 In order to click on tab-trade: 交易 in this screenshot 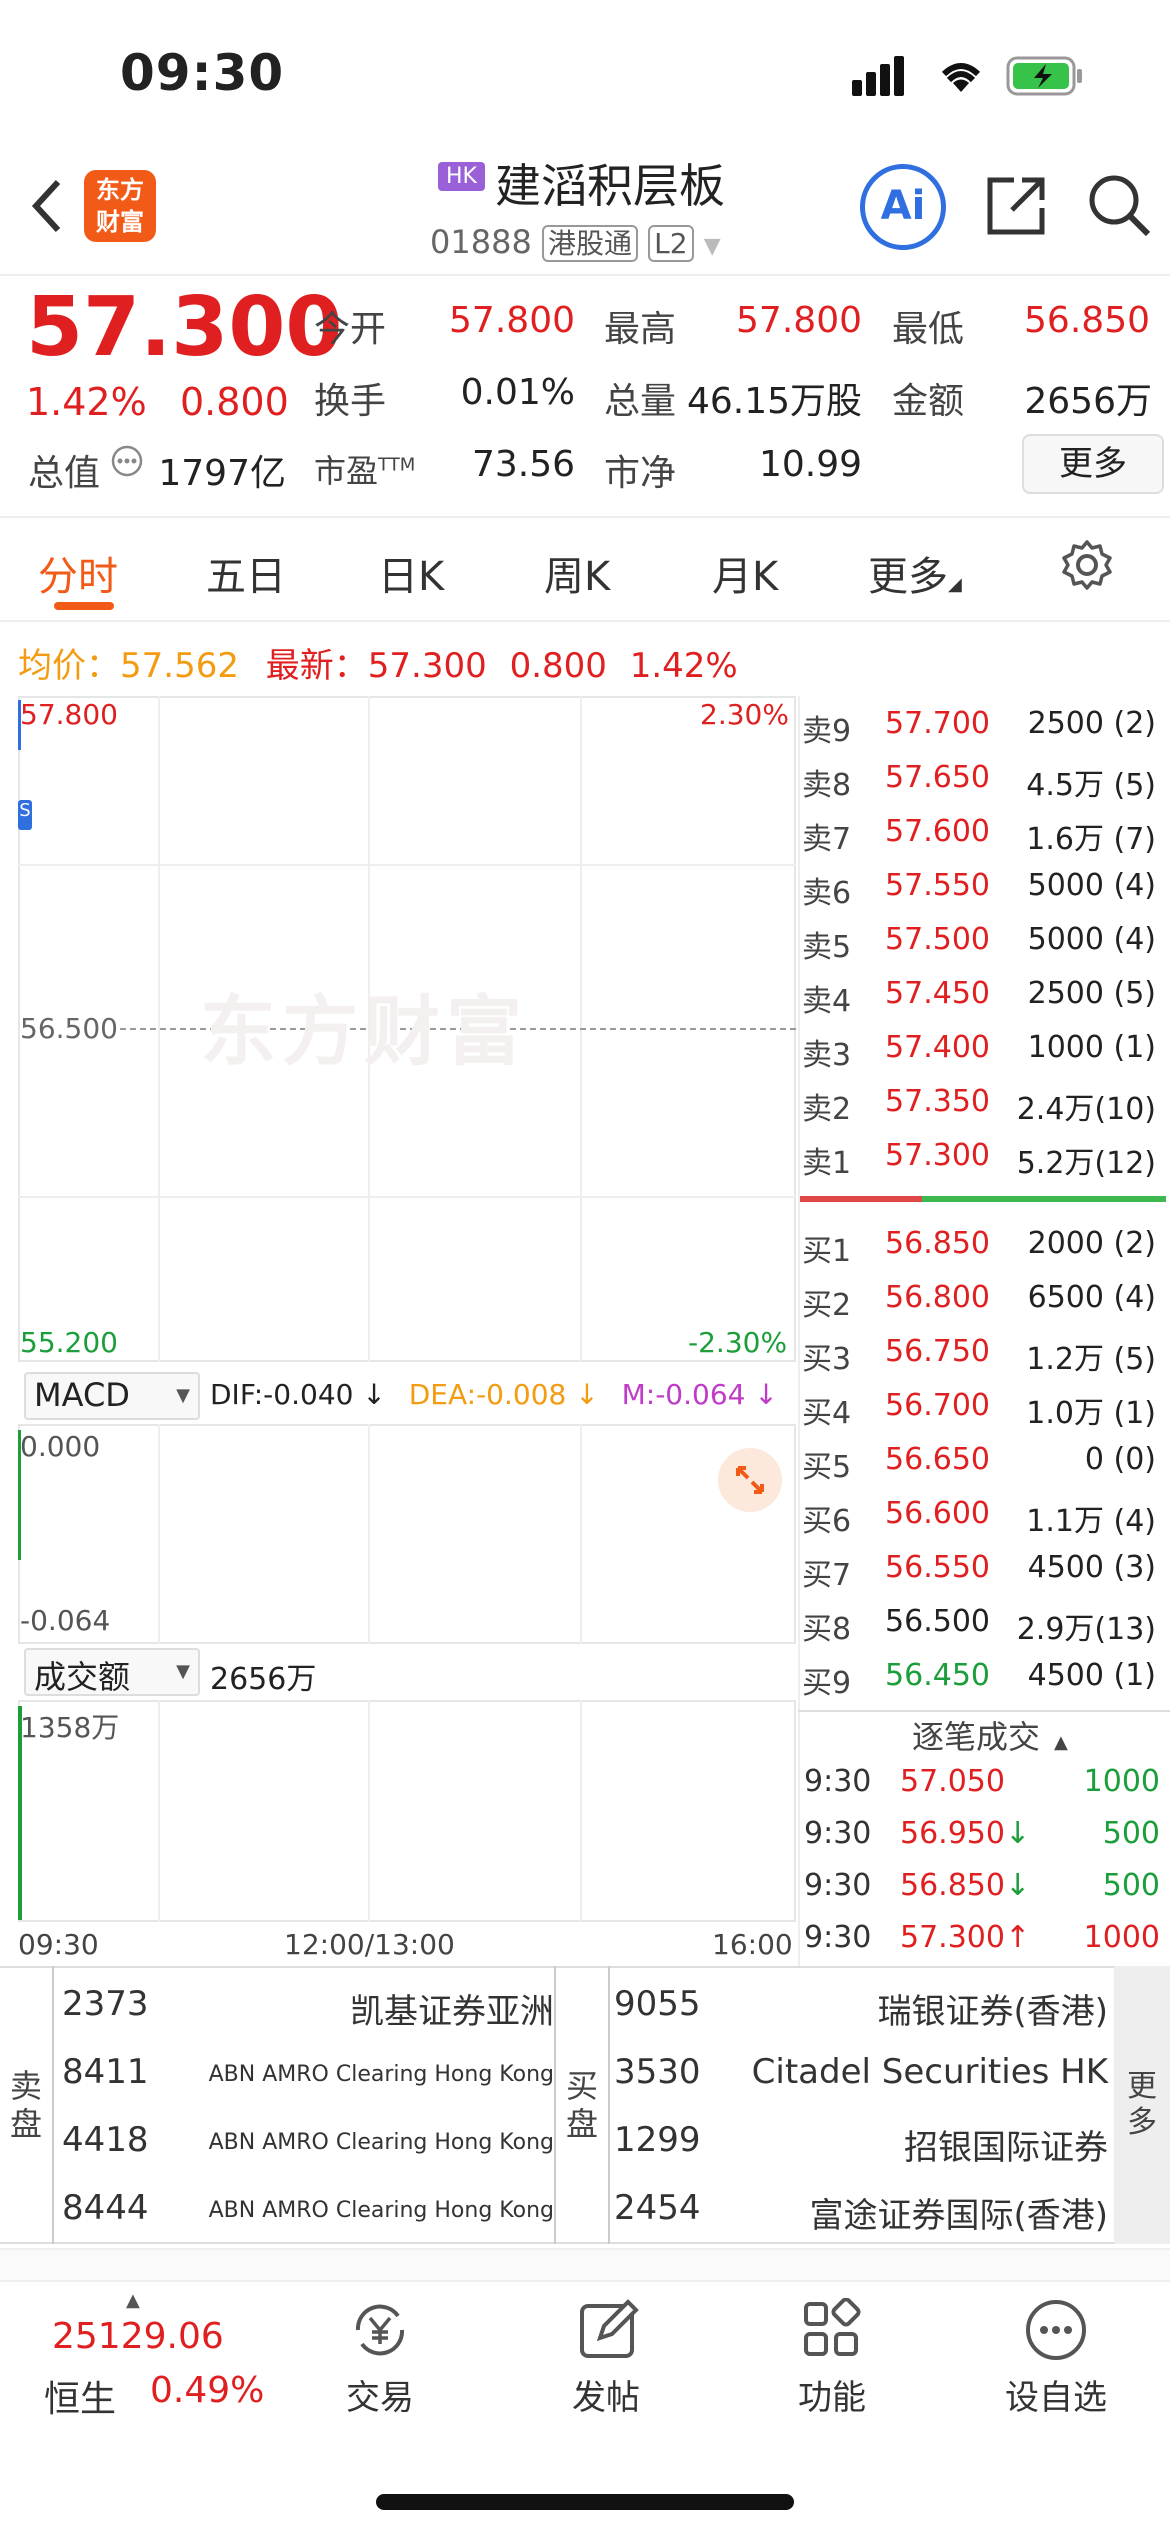, I will do `click(380, 2394)`.